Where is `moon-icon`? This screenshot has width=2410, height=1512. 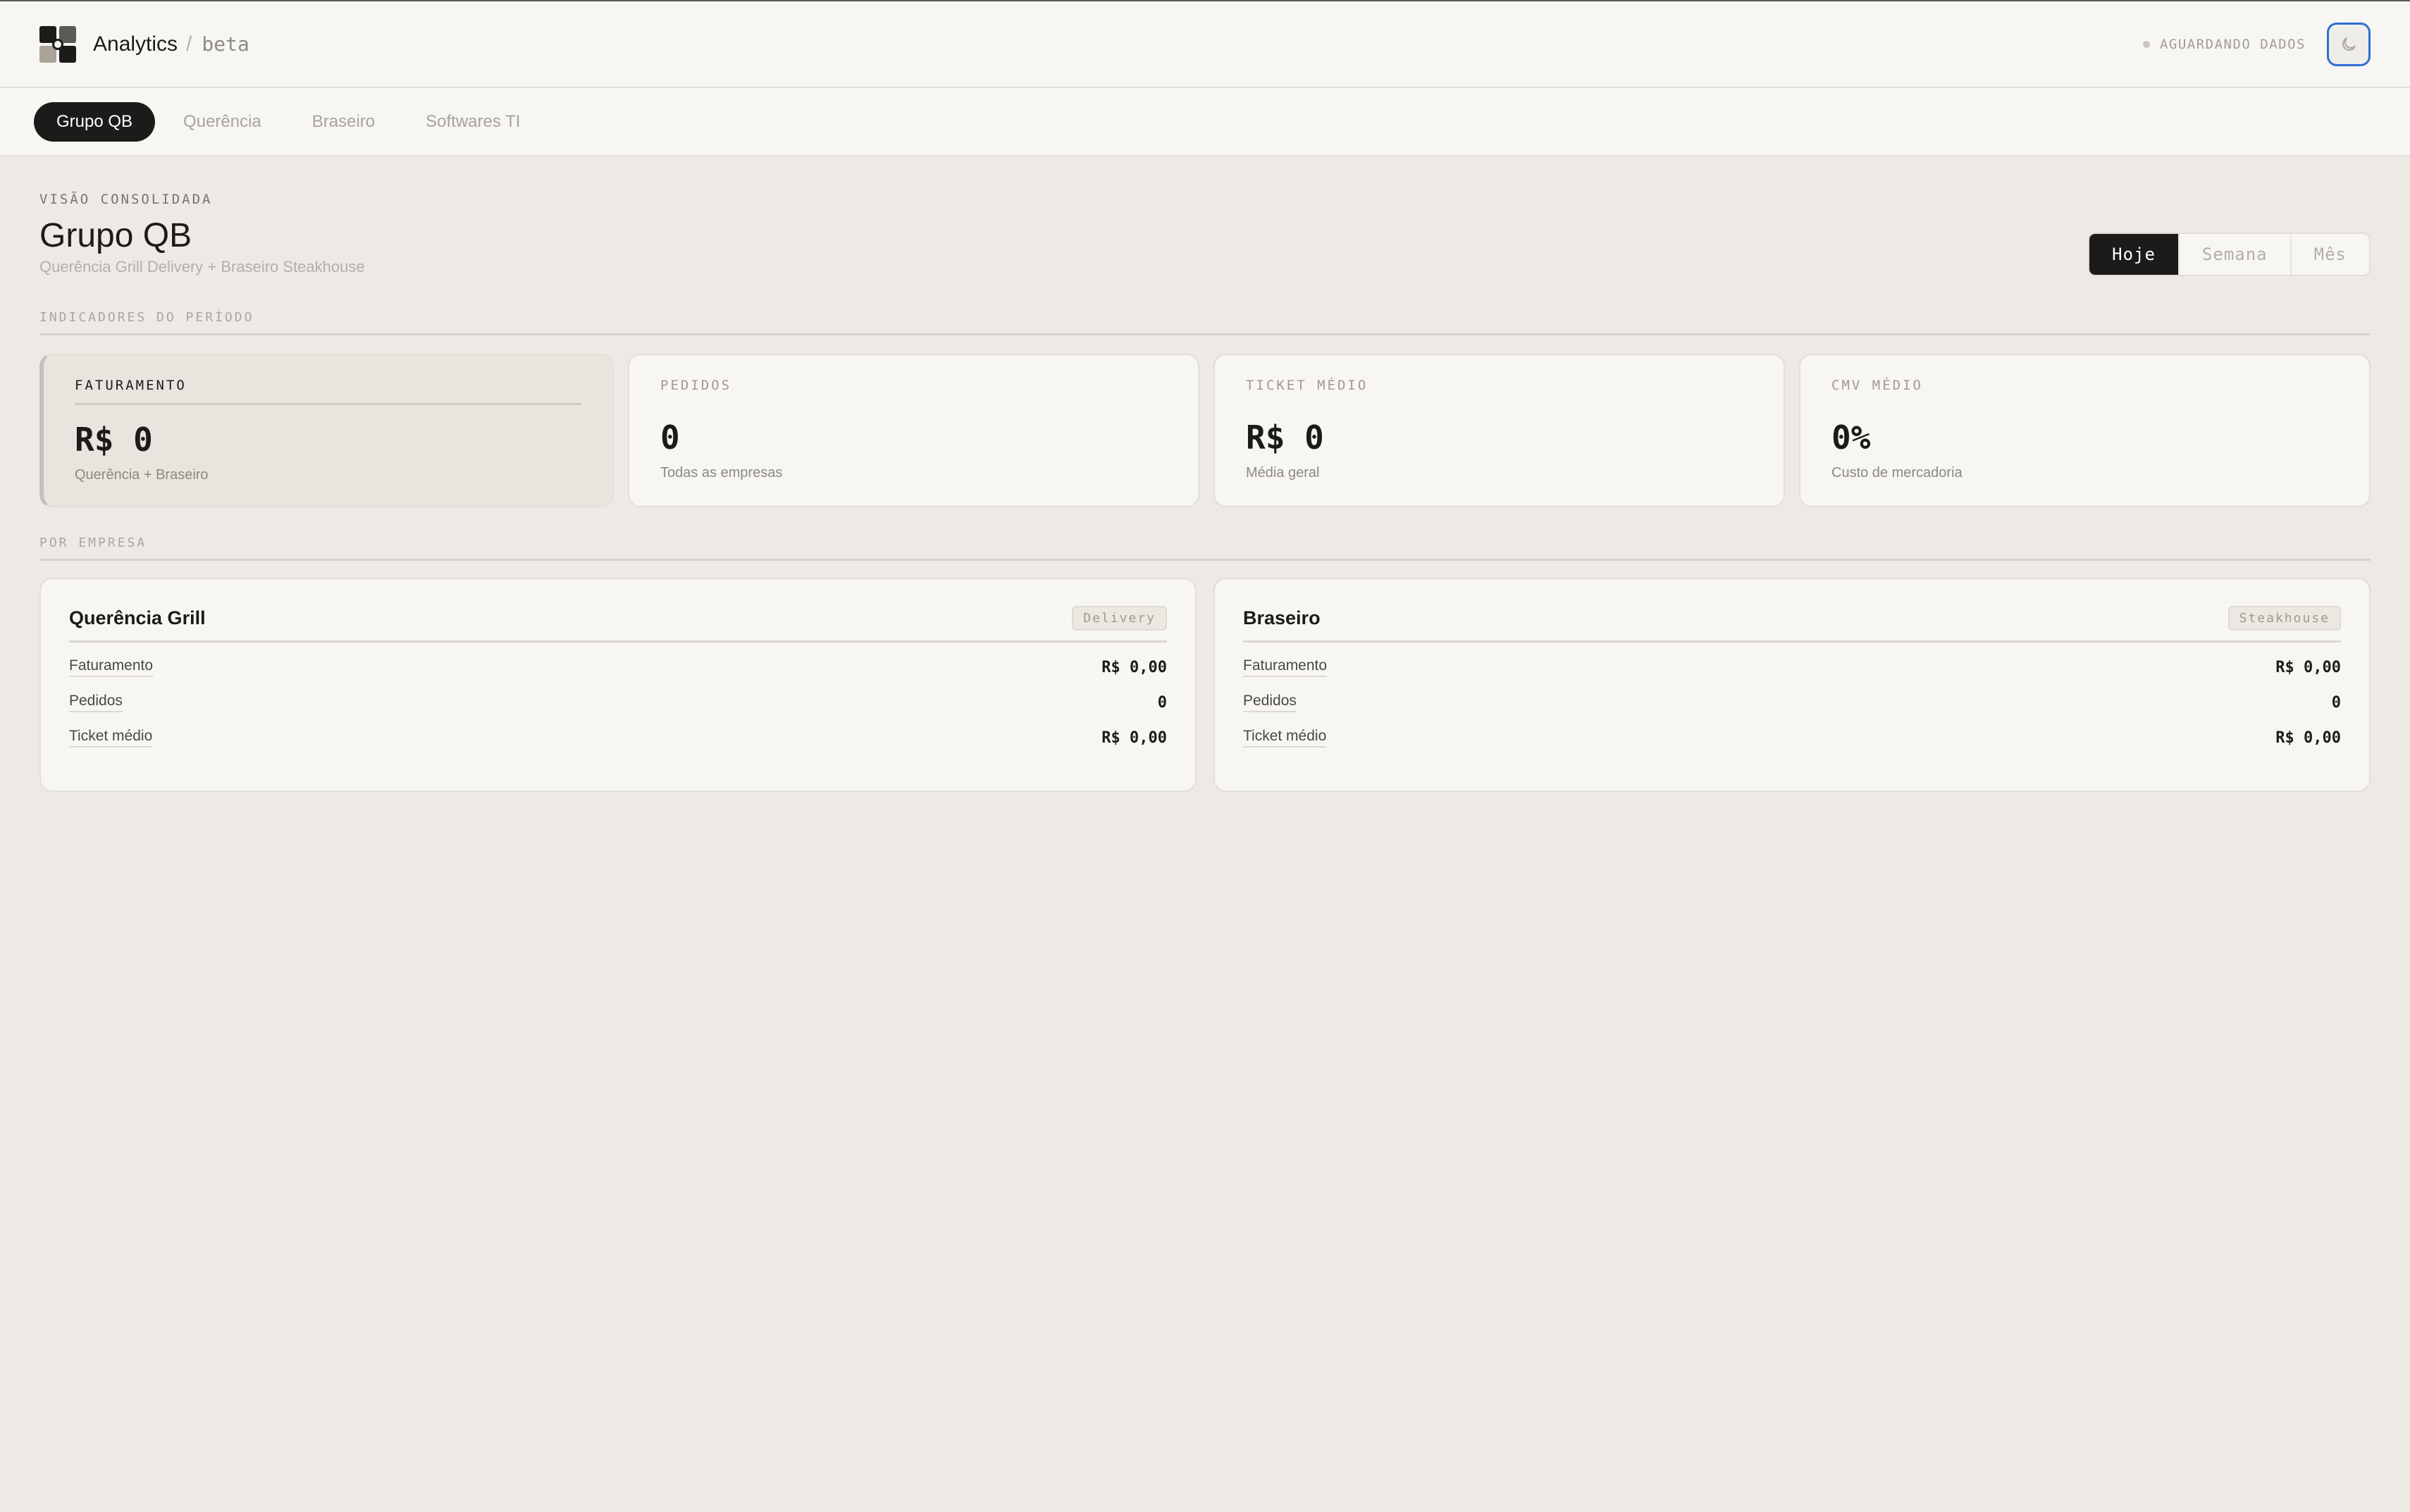
moon-icon is located at coordinates (2349, 44).